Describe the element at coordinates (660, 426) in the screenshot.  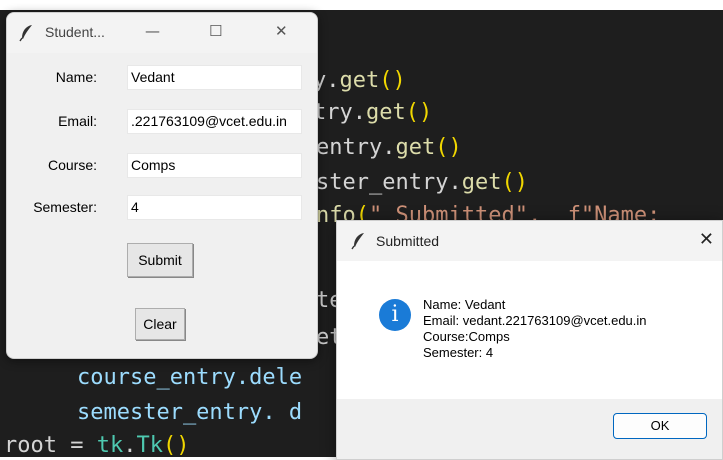
I see `ok-button: OK` at that location.